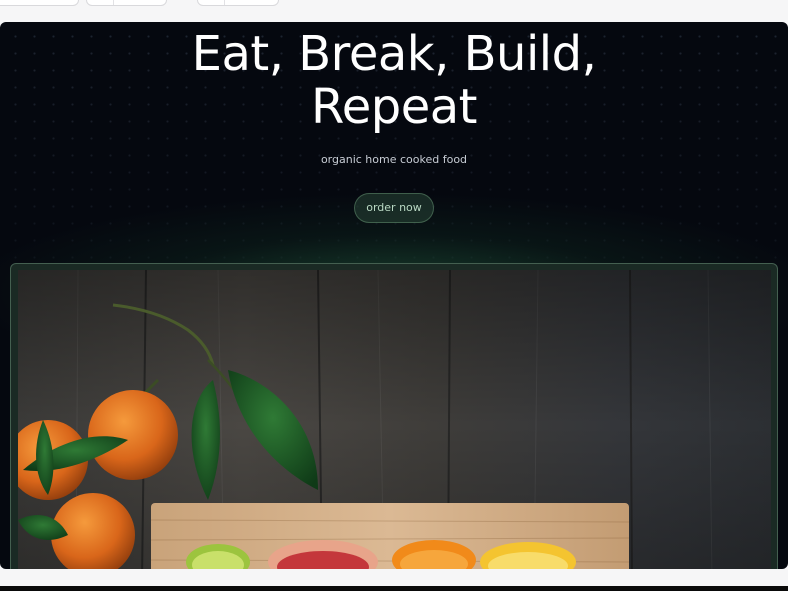 The width and height of the screenshot is (788, 591). Describe the element at coordinates (394, 588) in the screenshot. I see `bottom-bar` at that location.